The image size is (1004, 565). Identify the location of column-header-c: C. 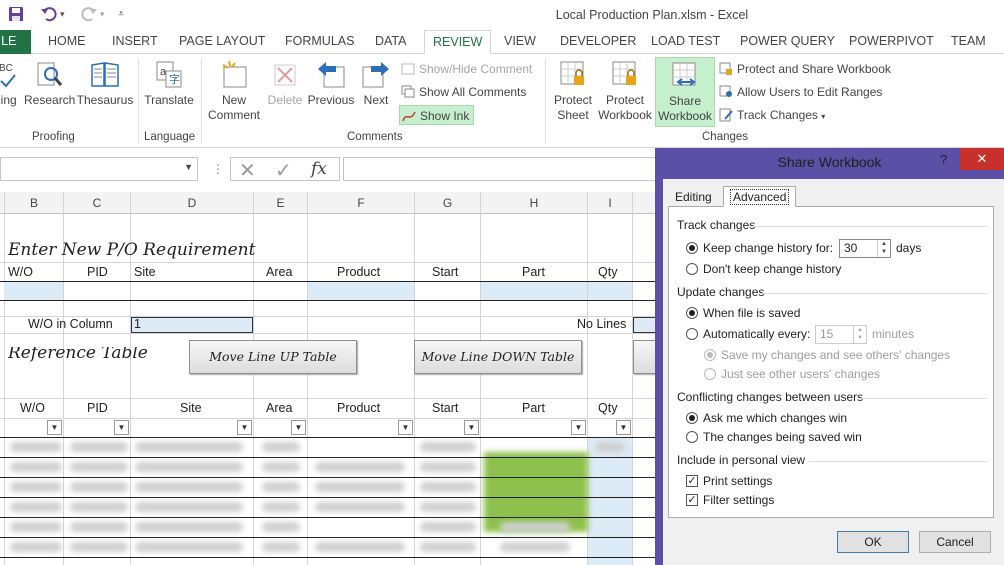
(97, 203).